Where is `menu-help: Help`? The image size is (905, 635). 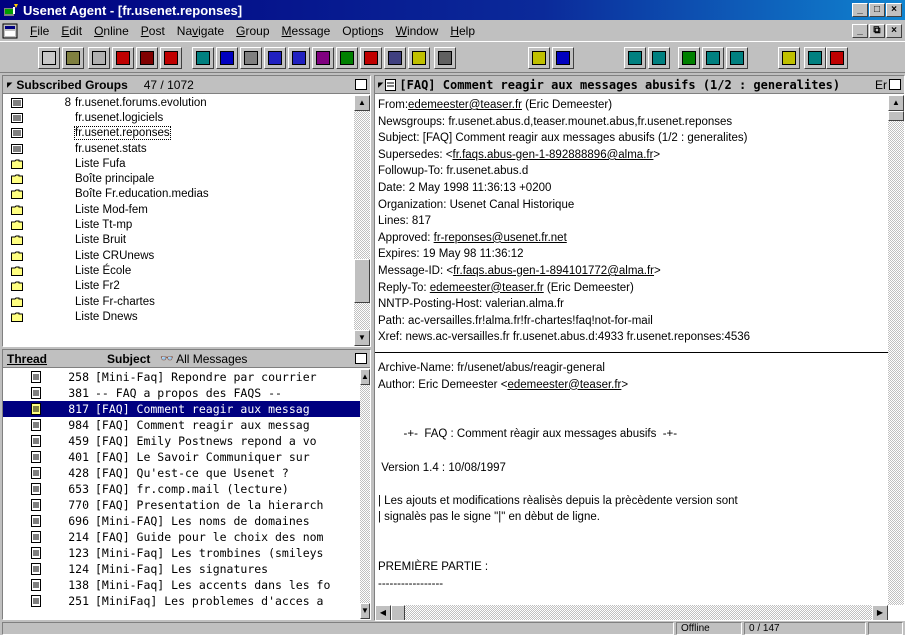
menu-help: Help is located at coordinates (462, 31).